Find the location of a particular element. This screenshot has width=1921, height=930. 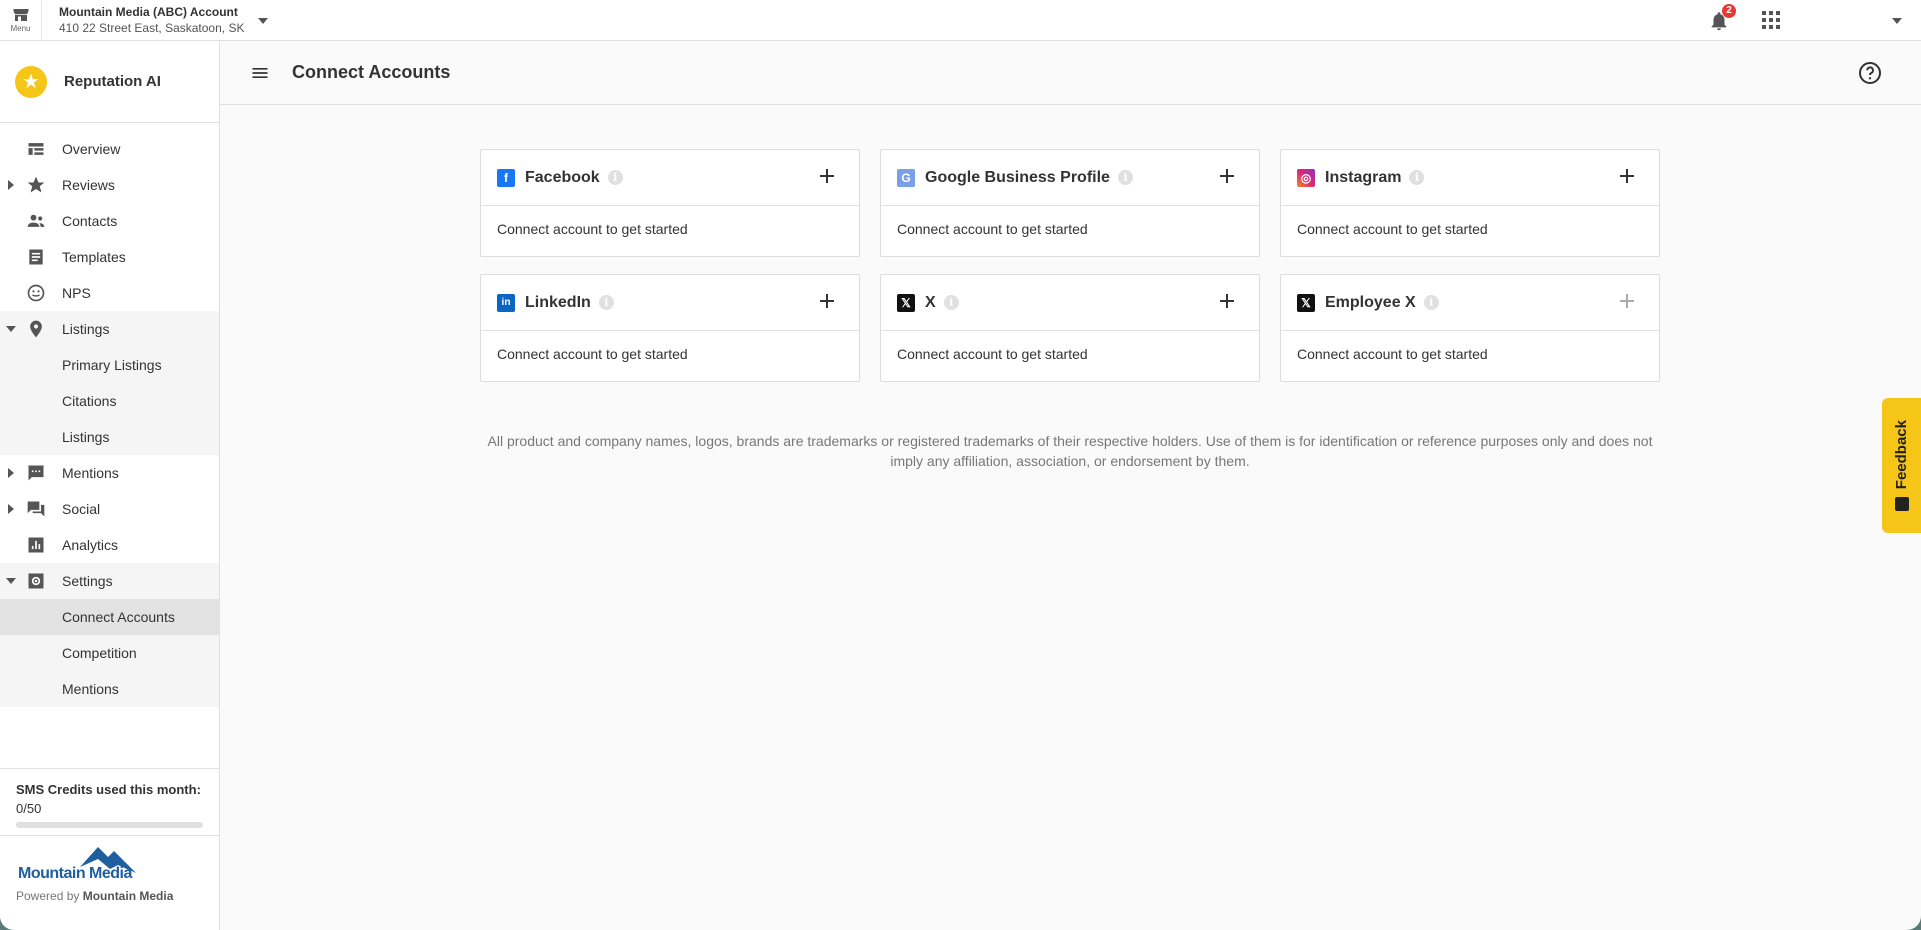

feedback-icon is located at coordinates (1901, 504).